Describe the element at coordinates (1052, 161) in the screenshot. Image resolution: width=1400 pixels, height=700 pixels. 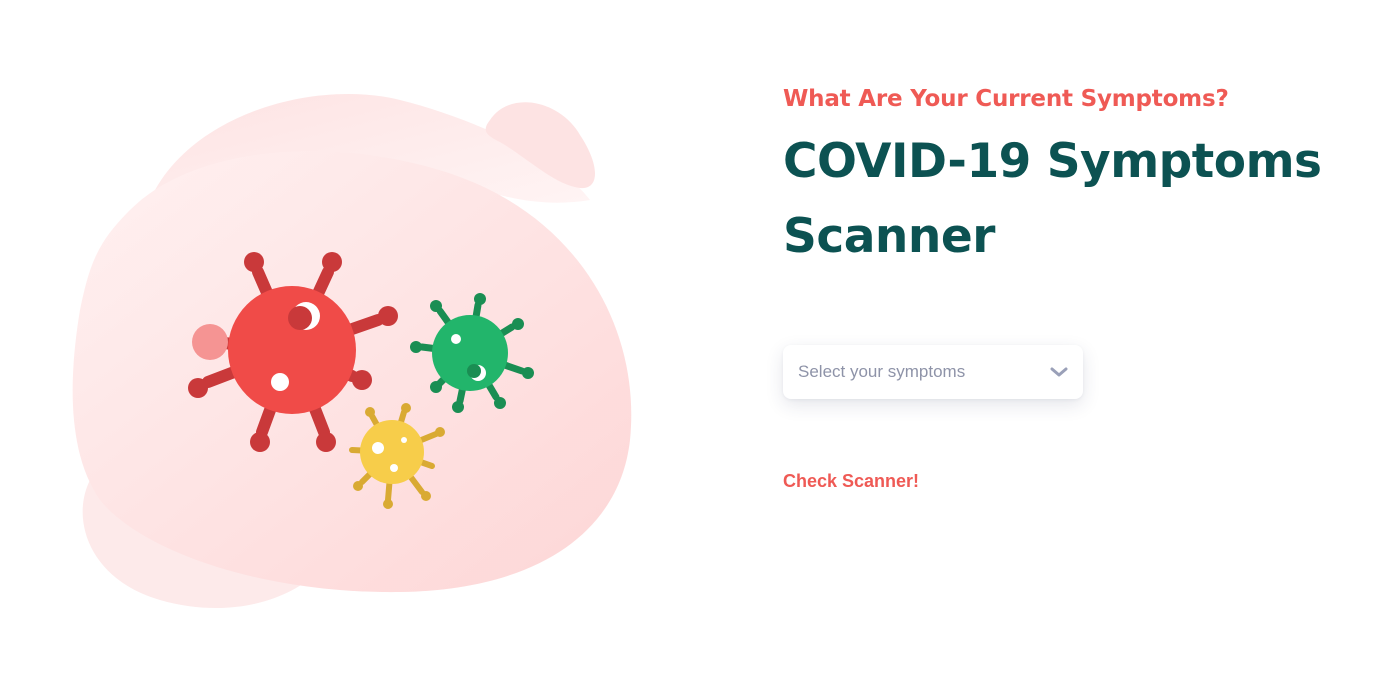
I see `page-title-line1: COVID-19 Symptoms` at that location.